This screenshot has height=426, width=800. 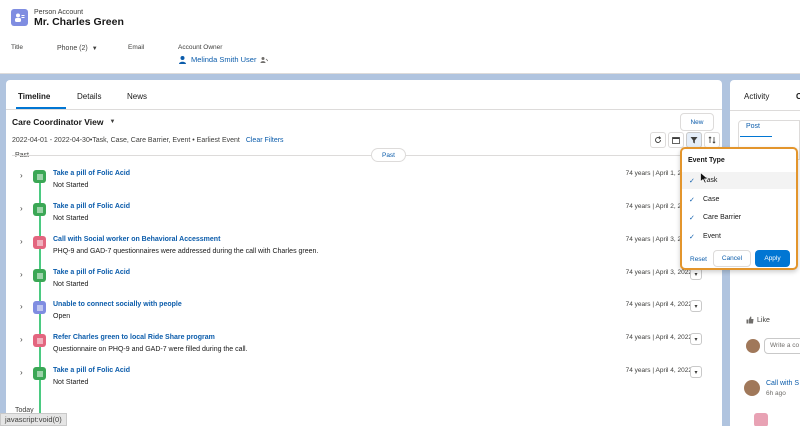 I want to click on refresh-icon, so click(x=658, y=139).